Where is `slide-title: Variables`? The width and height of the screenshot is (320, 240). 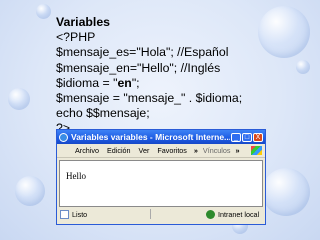
slide-title: Variables is located at coordinates (83, 22).